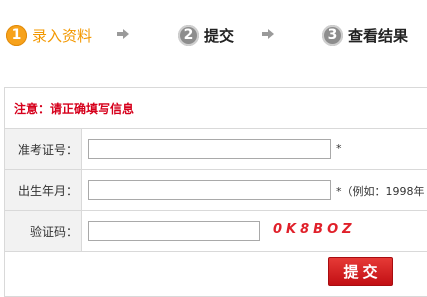 Image resolution: width=427 pixels, height=297 pixels. I want to click on form-row-birth-date: 出生年月： *（例如：1998年, so click(216, 189).